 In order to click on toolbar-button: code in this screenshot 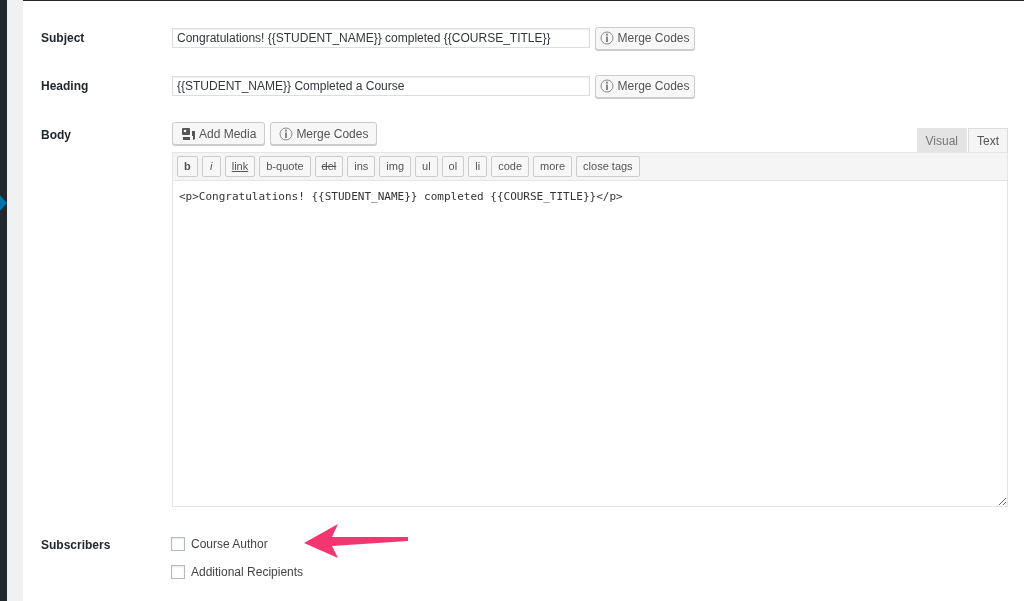, I will do `click(510, 166)`.